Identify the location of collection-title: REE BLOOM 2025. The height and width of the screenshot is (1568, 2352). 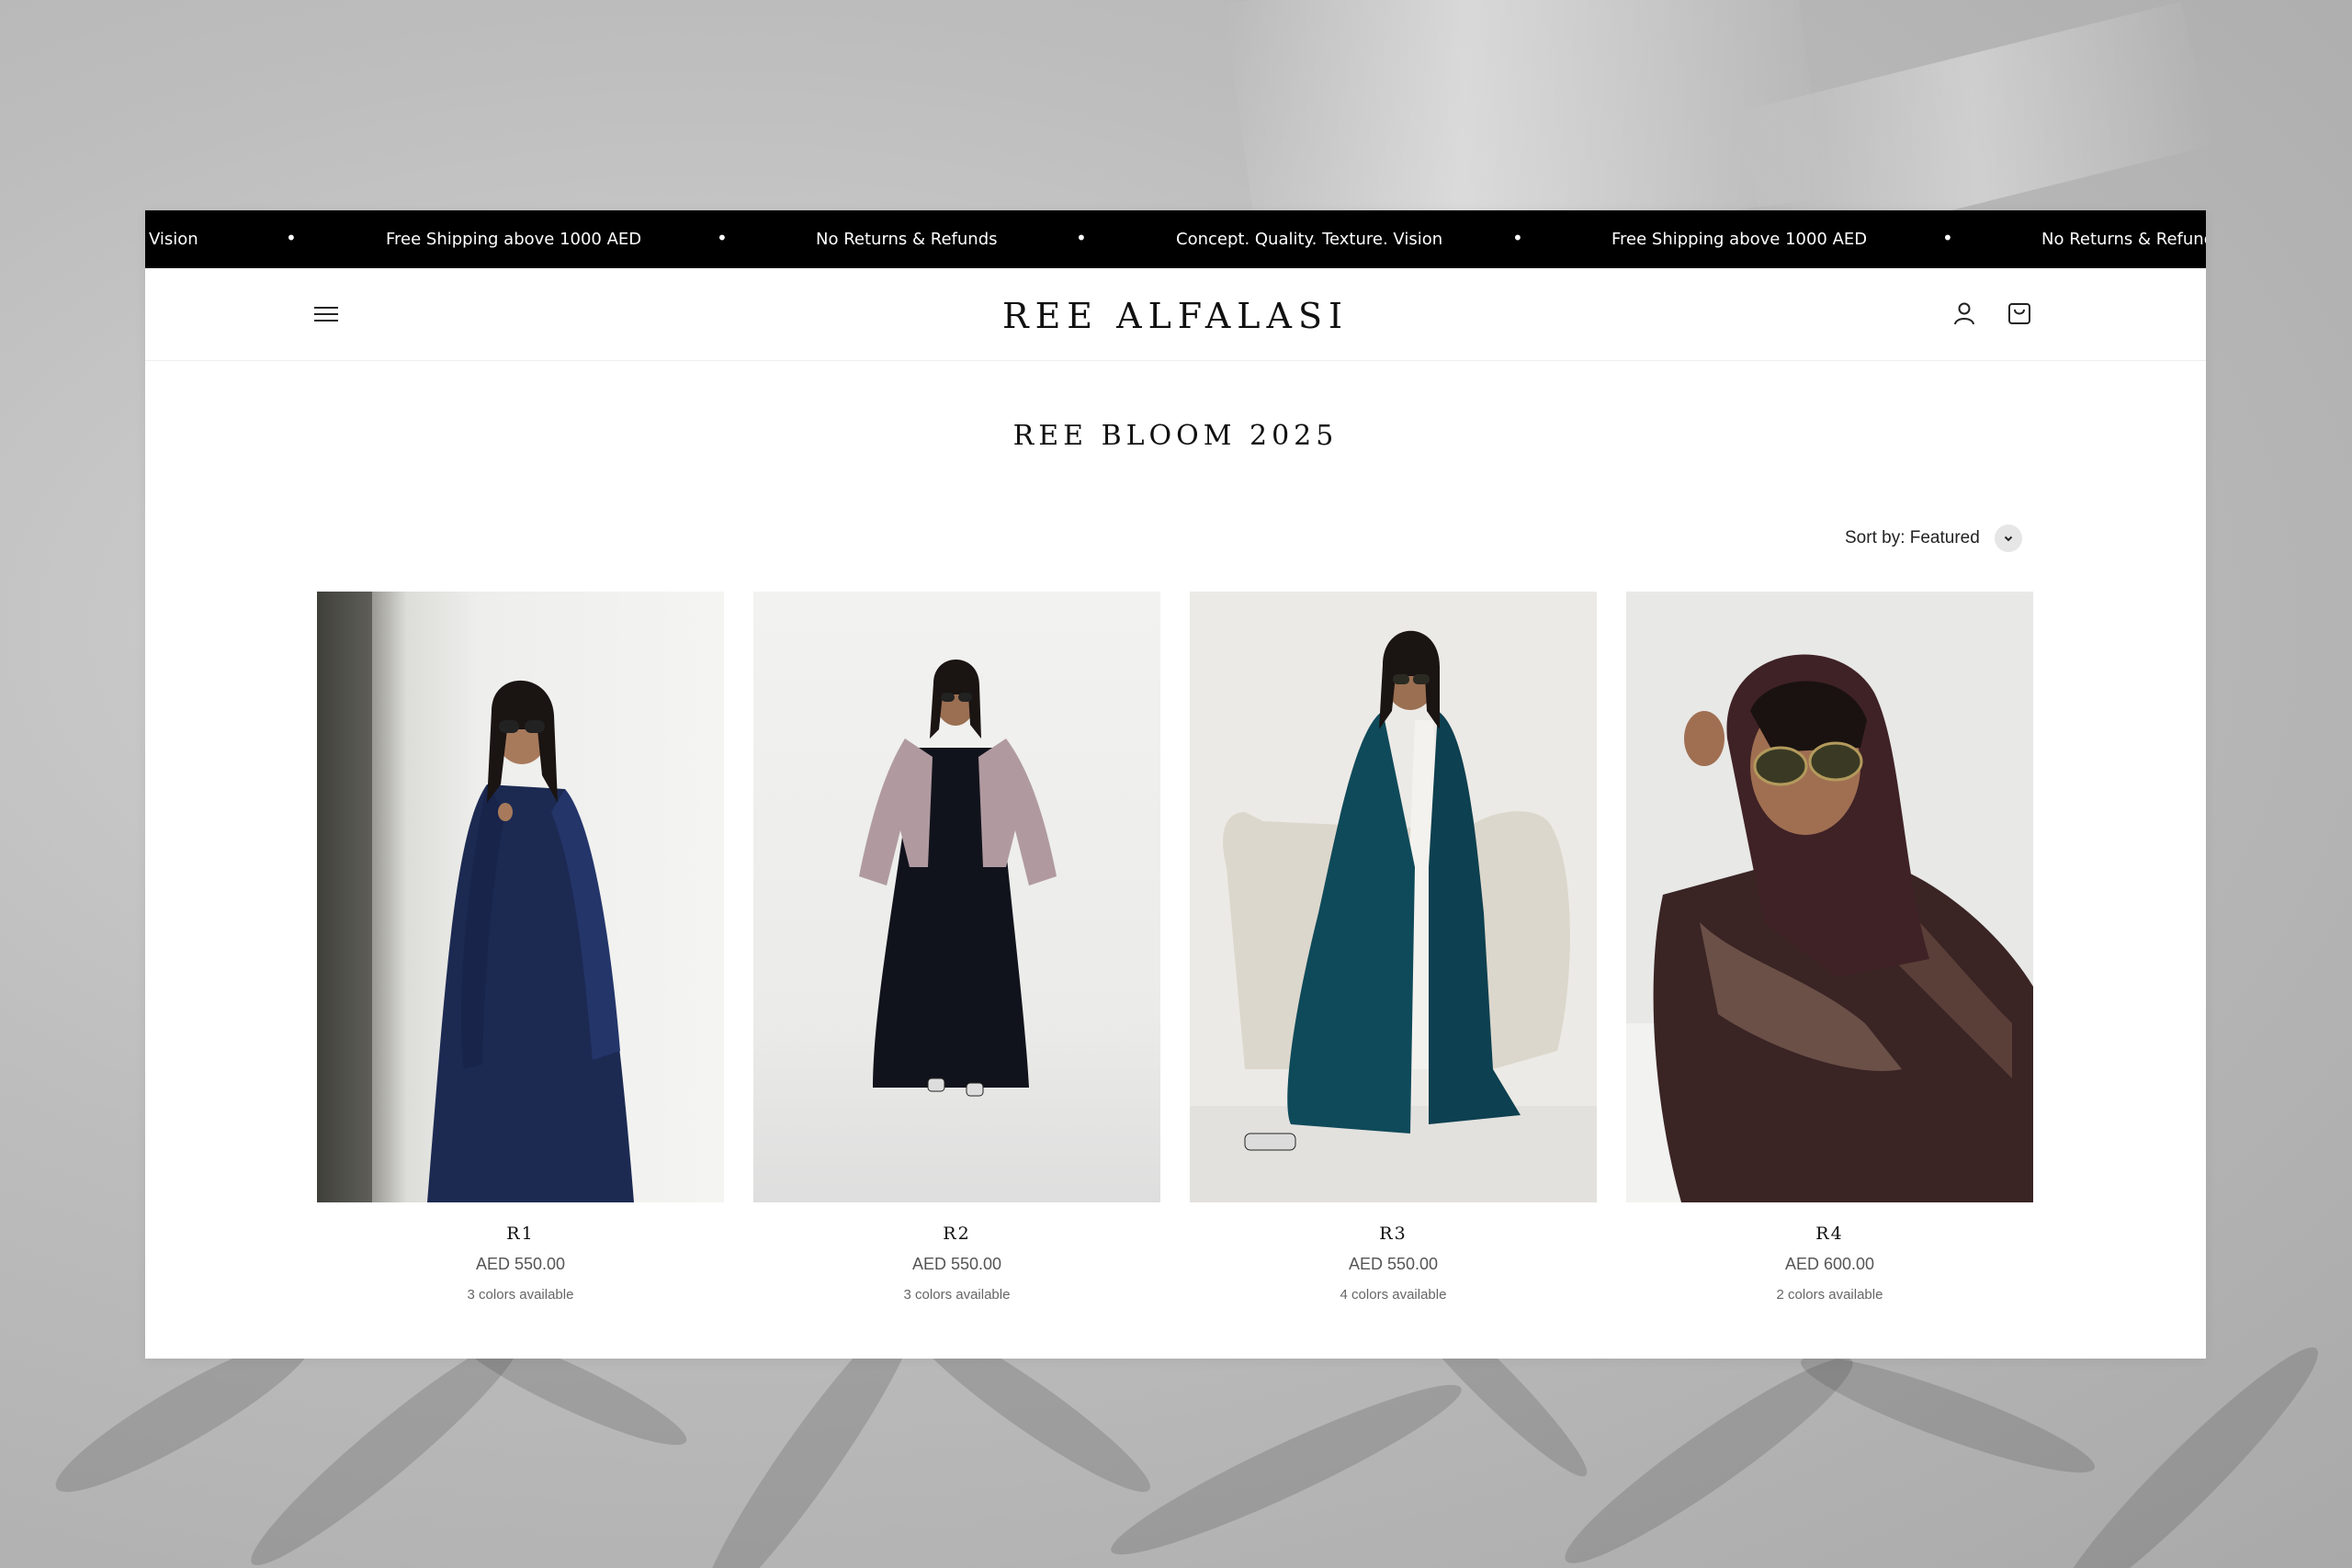
(1175, 436).